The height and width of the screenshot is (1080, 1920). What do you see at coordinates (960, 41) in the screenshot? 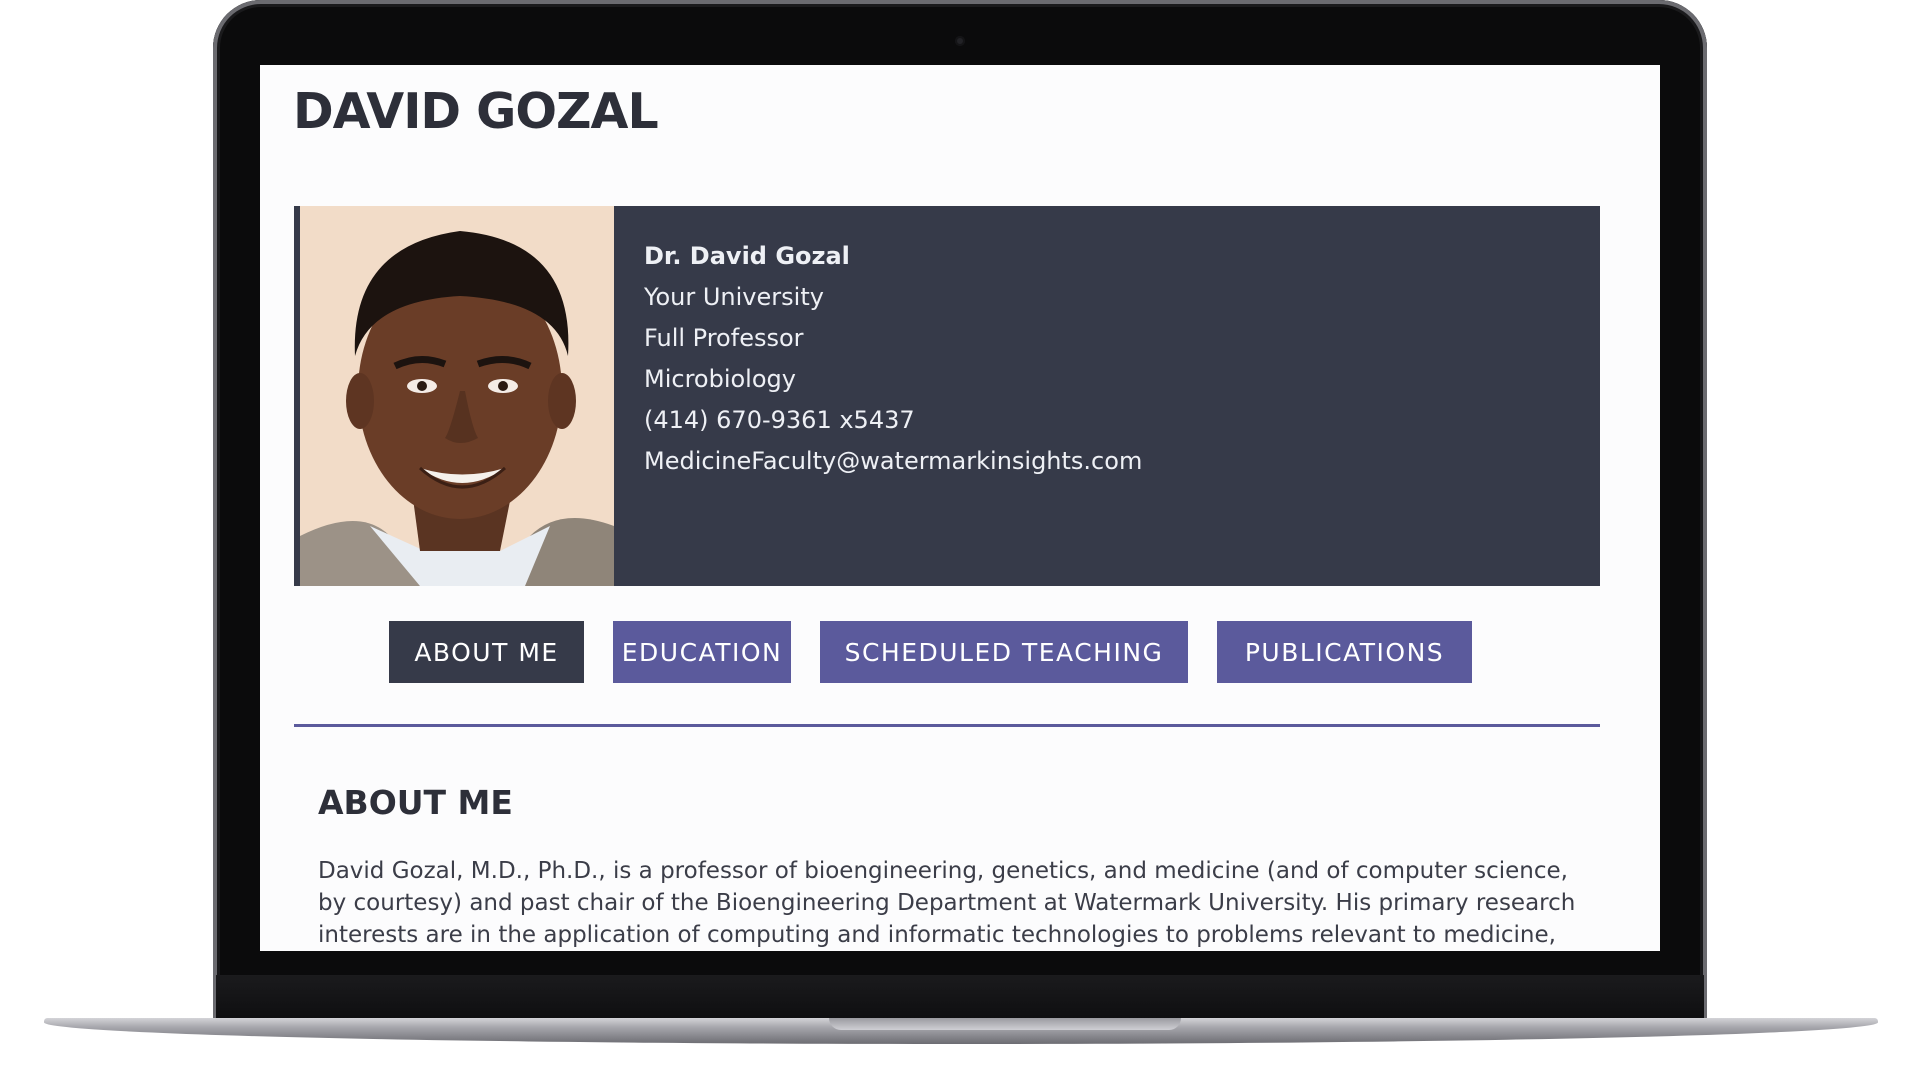
I see `camera-icon` at bounding box center [960, 41].